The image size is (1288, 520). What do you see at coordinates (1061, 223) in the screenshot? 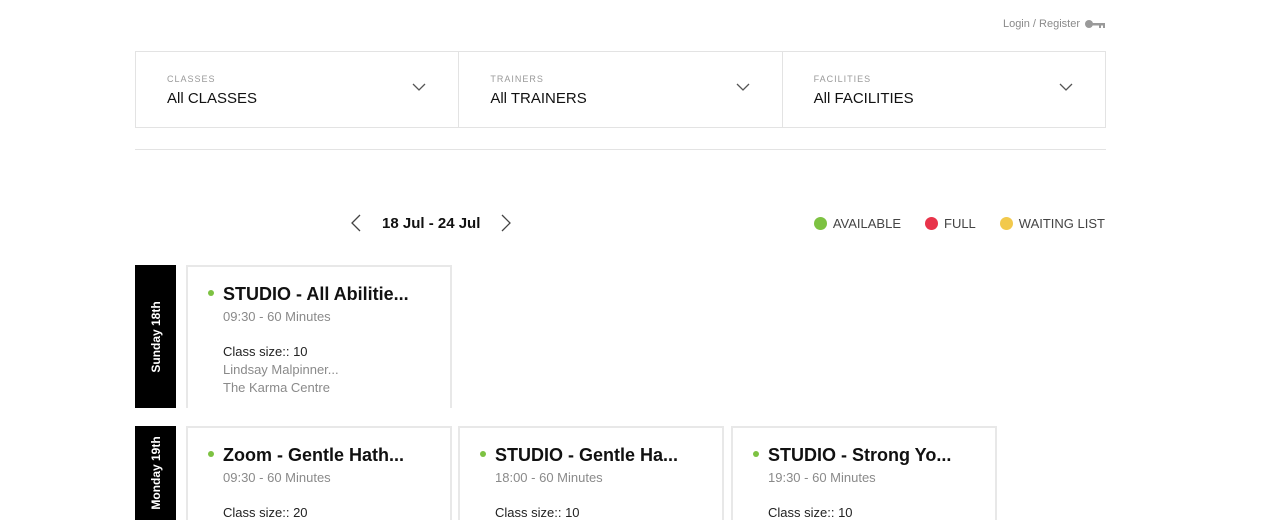
I see `legend-waiting-list-label: WAITING LIST` at bounding box center [1061, 223].